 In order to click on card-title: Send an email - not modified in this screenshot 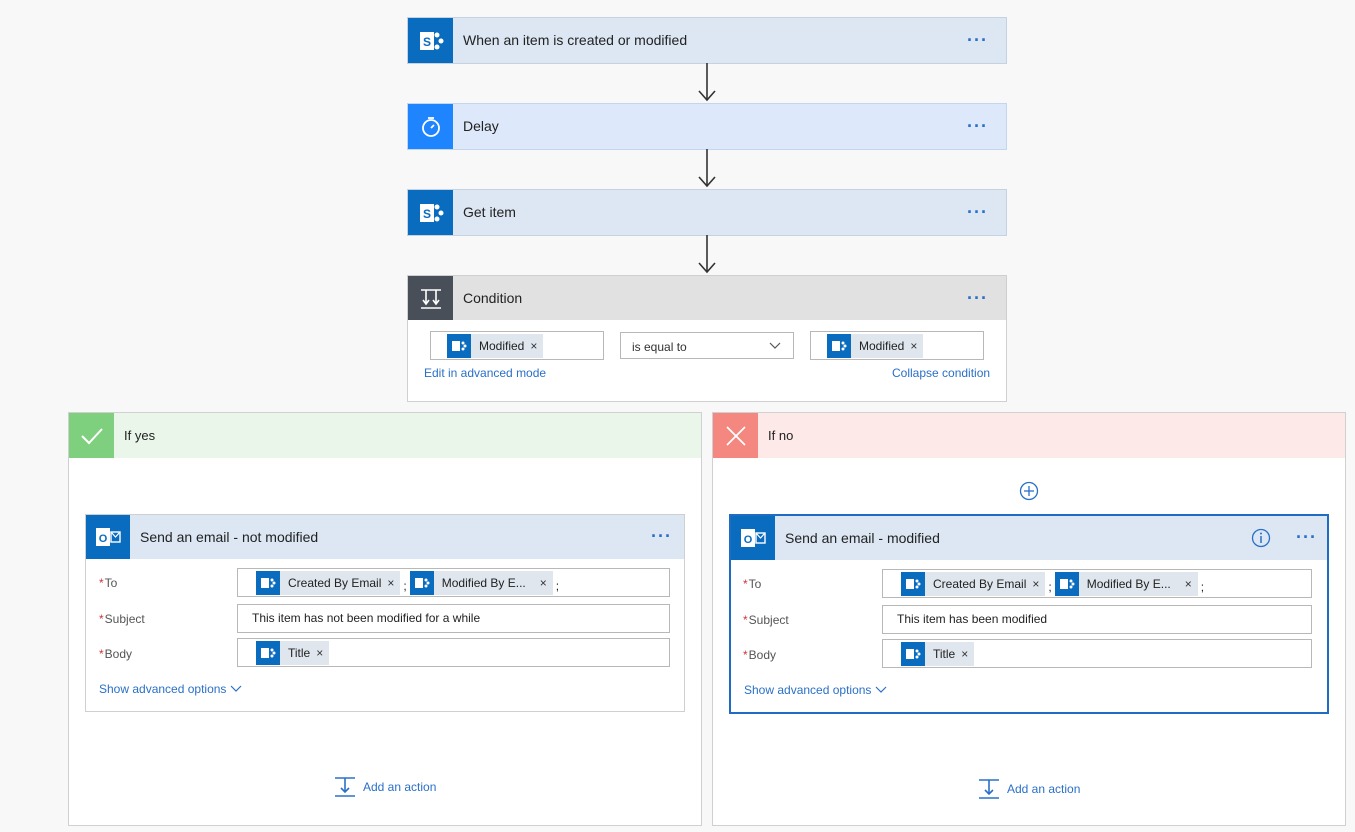, I will do `click(229, 537)`.